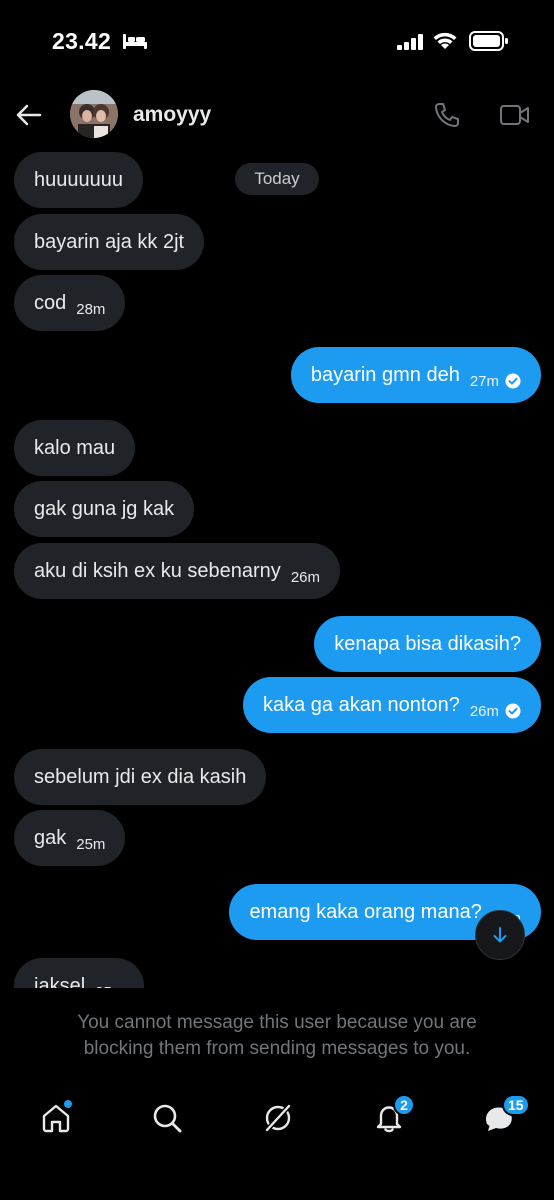 The width and height of the screenshot is (554, 1200). What do you see at coordinates (172, 115) in the screenshot?
I see `chat-username: amoyyy` at bounding box center [172, 115].